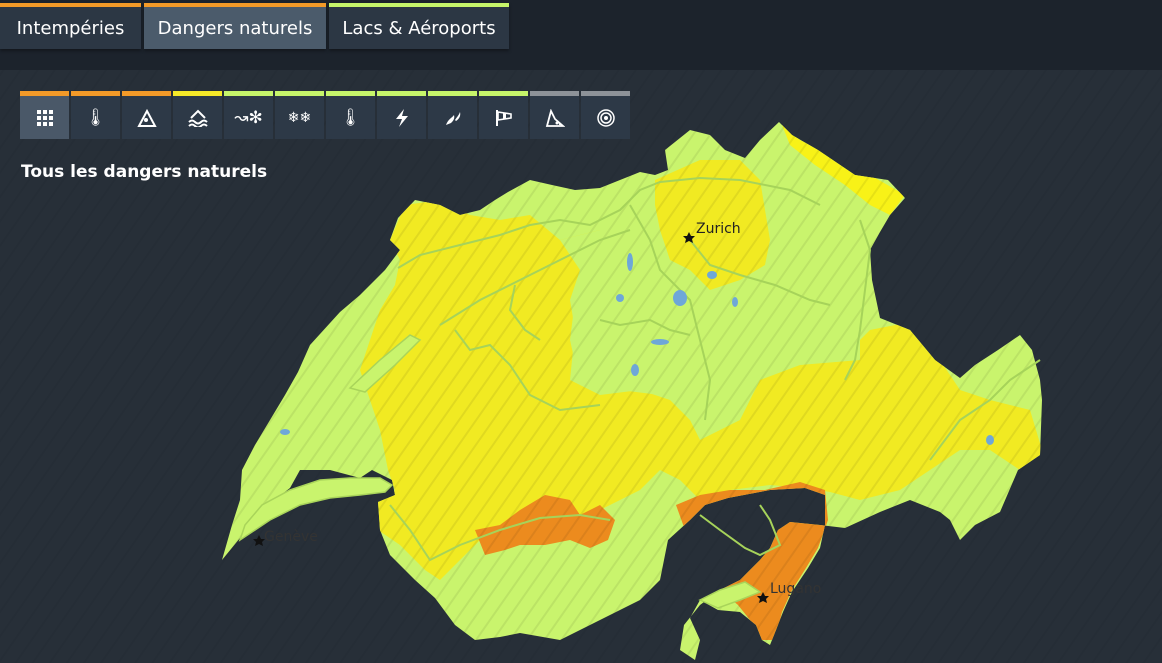 This screenshot has width=1162, height=663. I want to click on hazard-button-wind, so click(503, 115).